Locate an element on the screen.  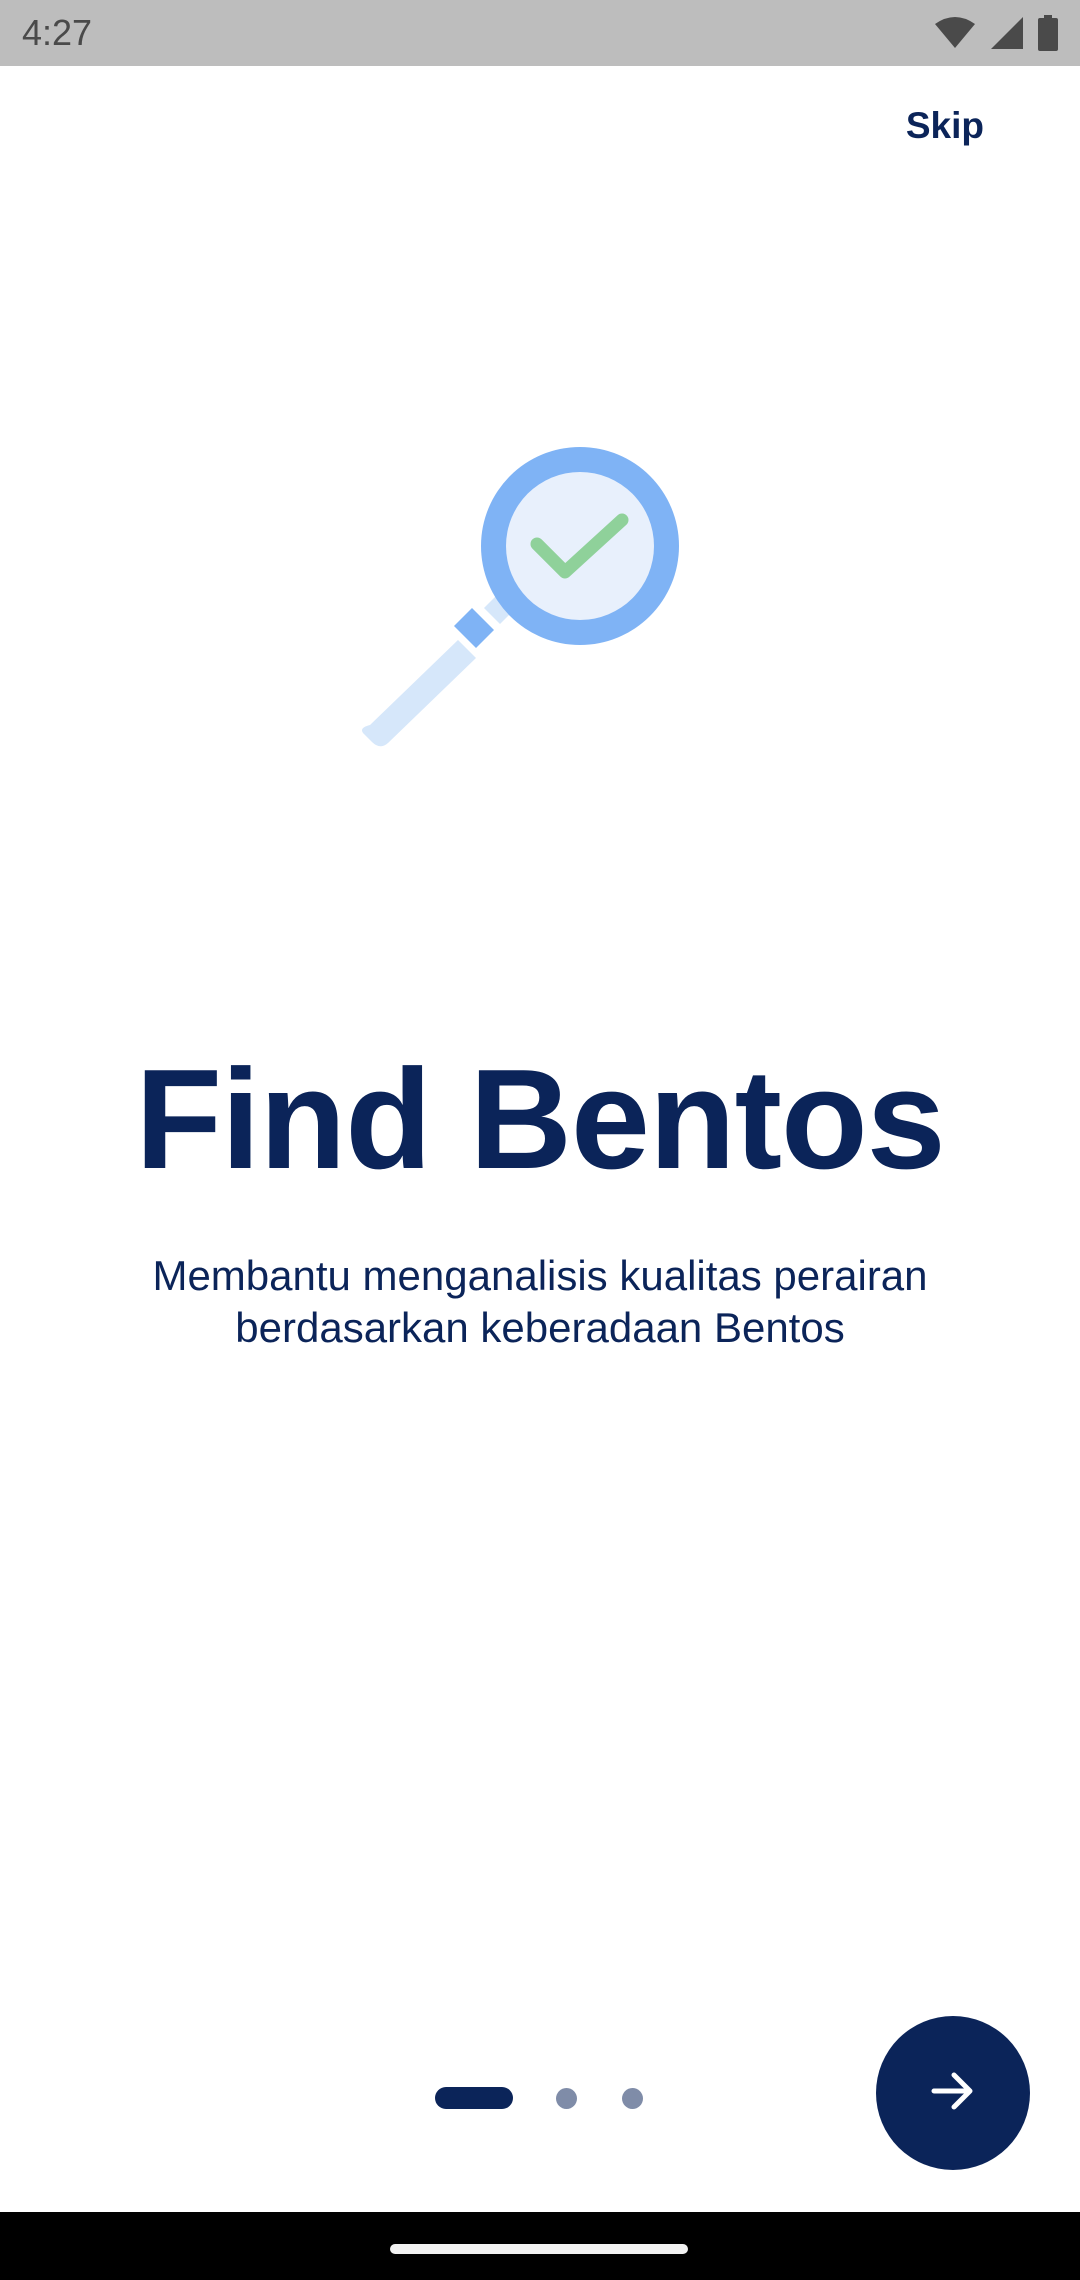
battery-icon is located at coordinates (1048, 33).